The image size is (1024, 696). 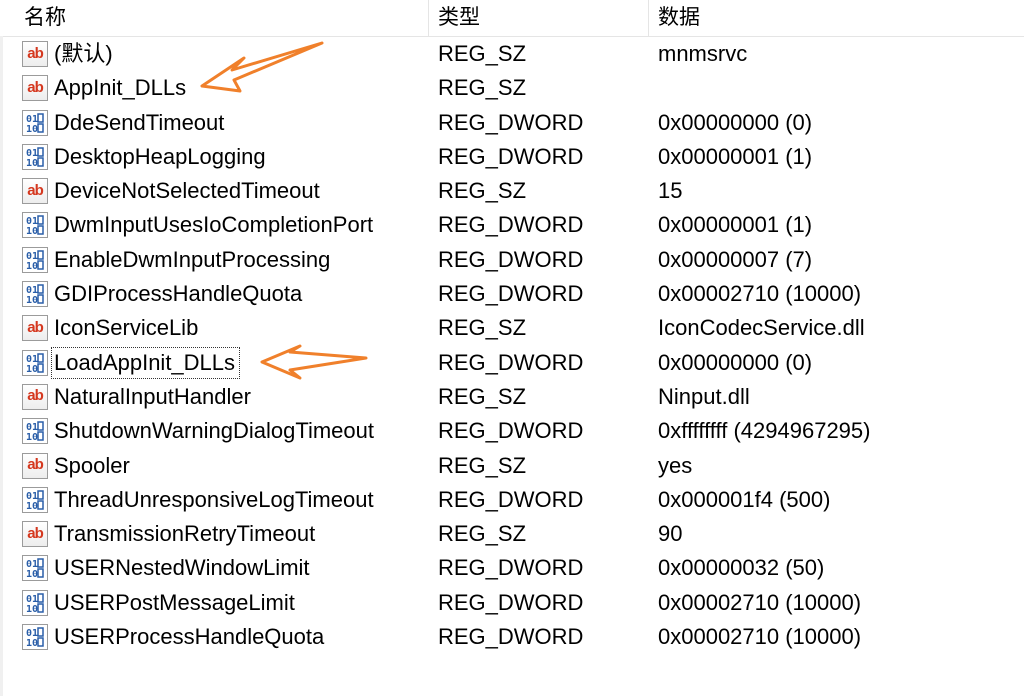 I want to click on table-row: ab NaturalInputHandler REG_SZ Ninput.dll, so click(x=512, y=397).